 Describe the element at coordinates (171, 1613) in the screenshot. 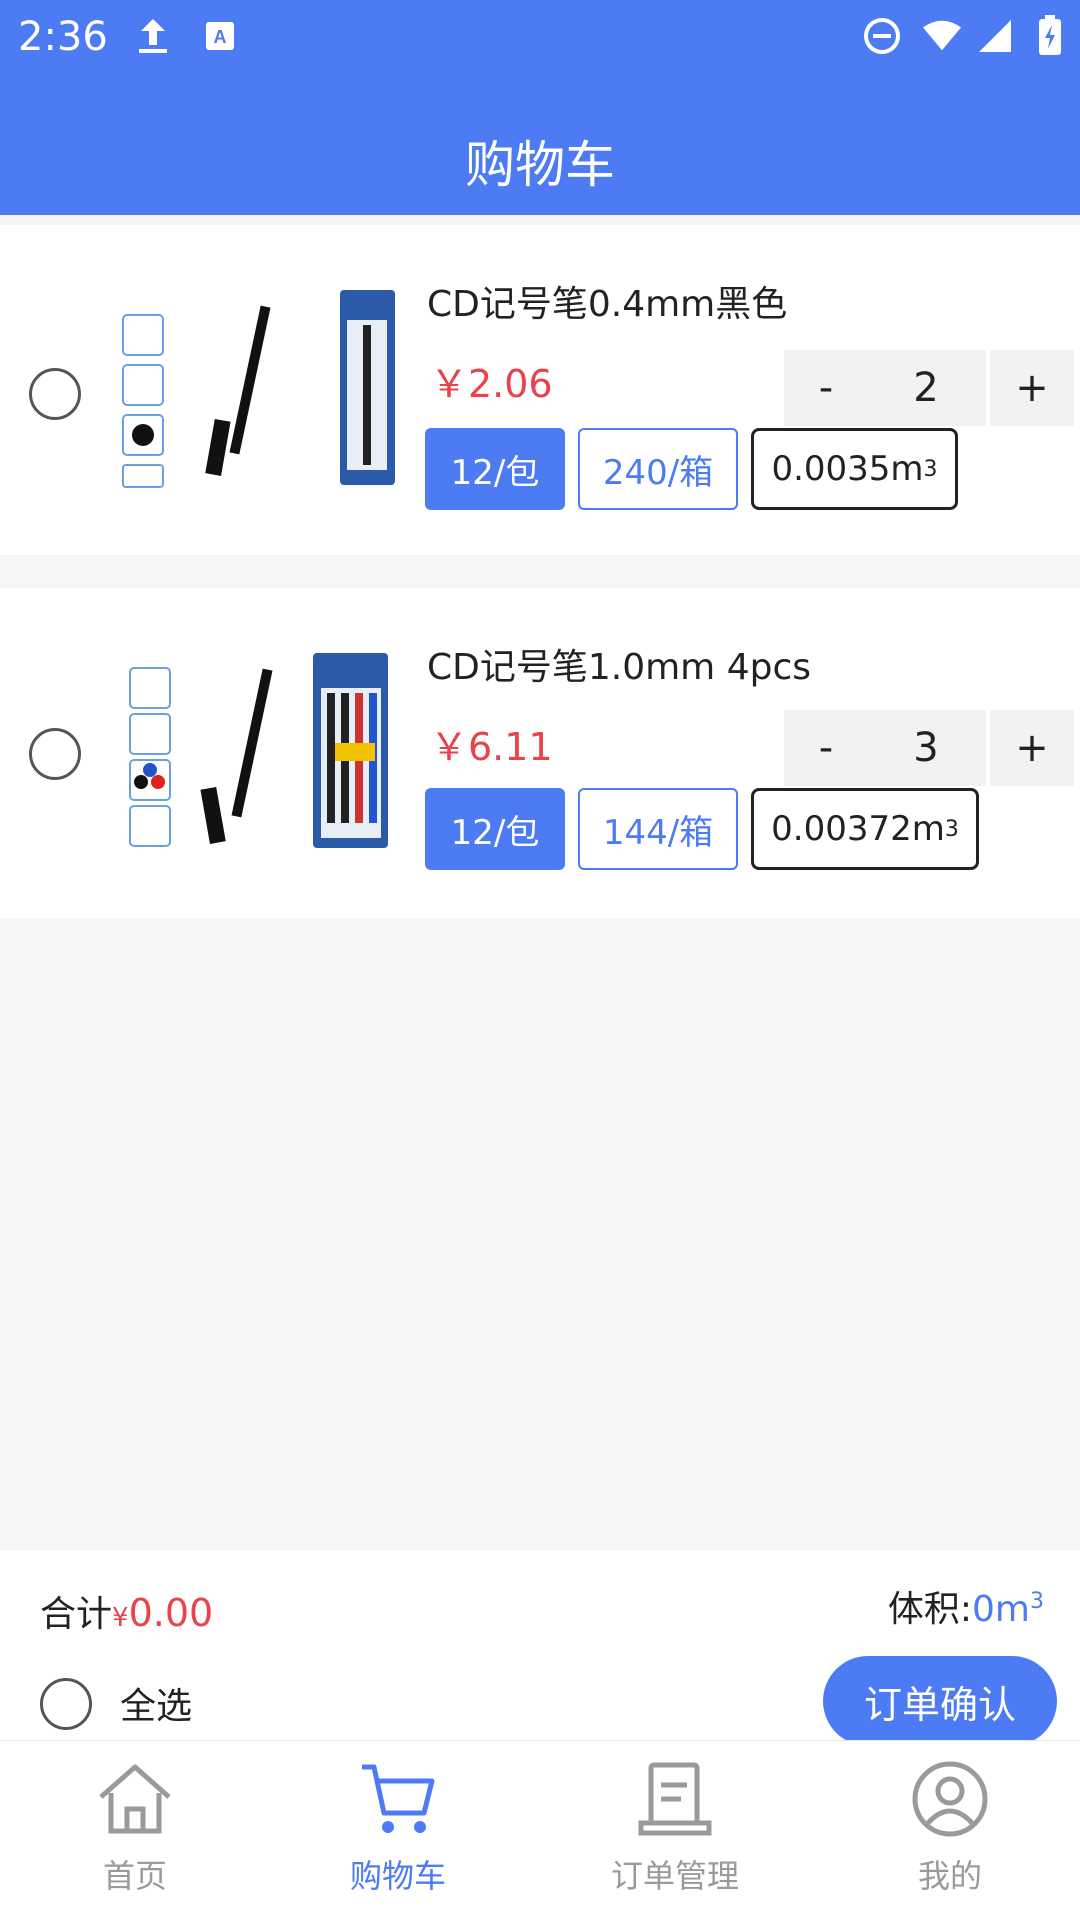

I see `total-value: 0.00` at that location.